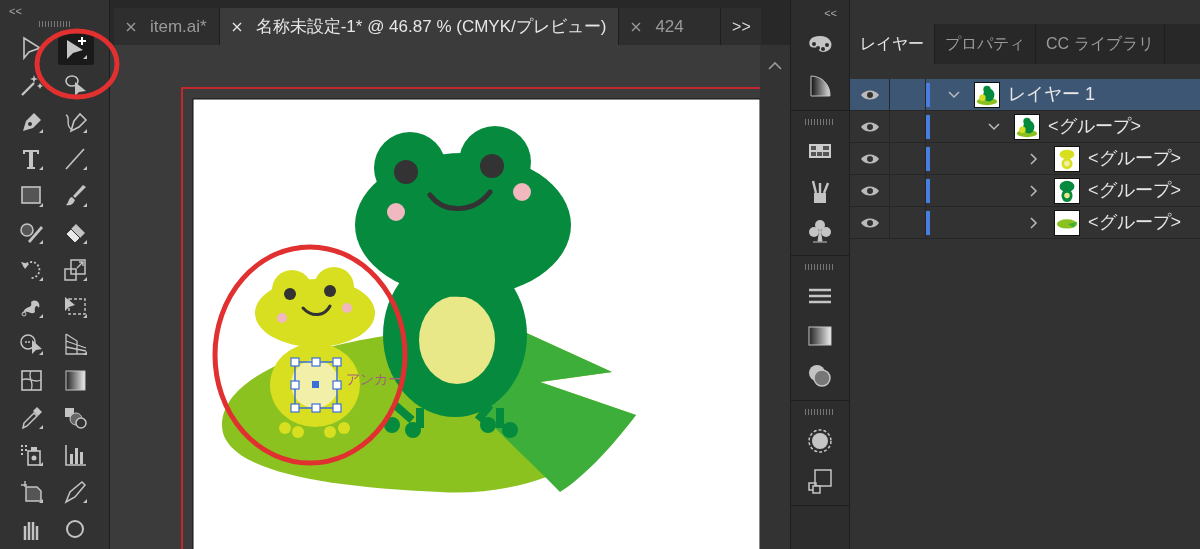 Image resolution: width=1200 pixels, height=549 pixels. What do you see at coordinates (820, 376) in the screenshot?
I see `overlapping-circles-icon` at bounding box center [820, 376].